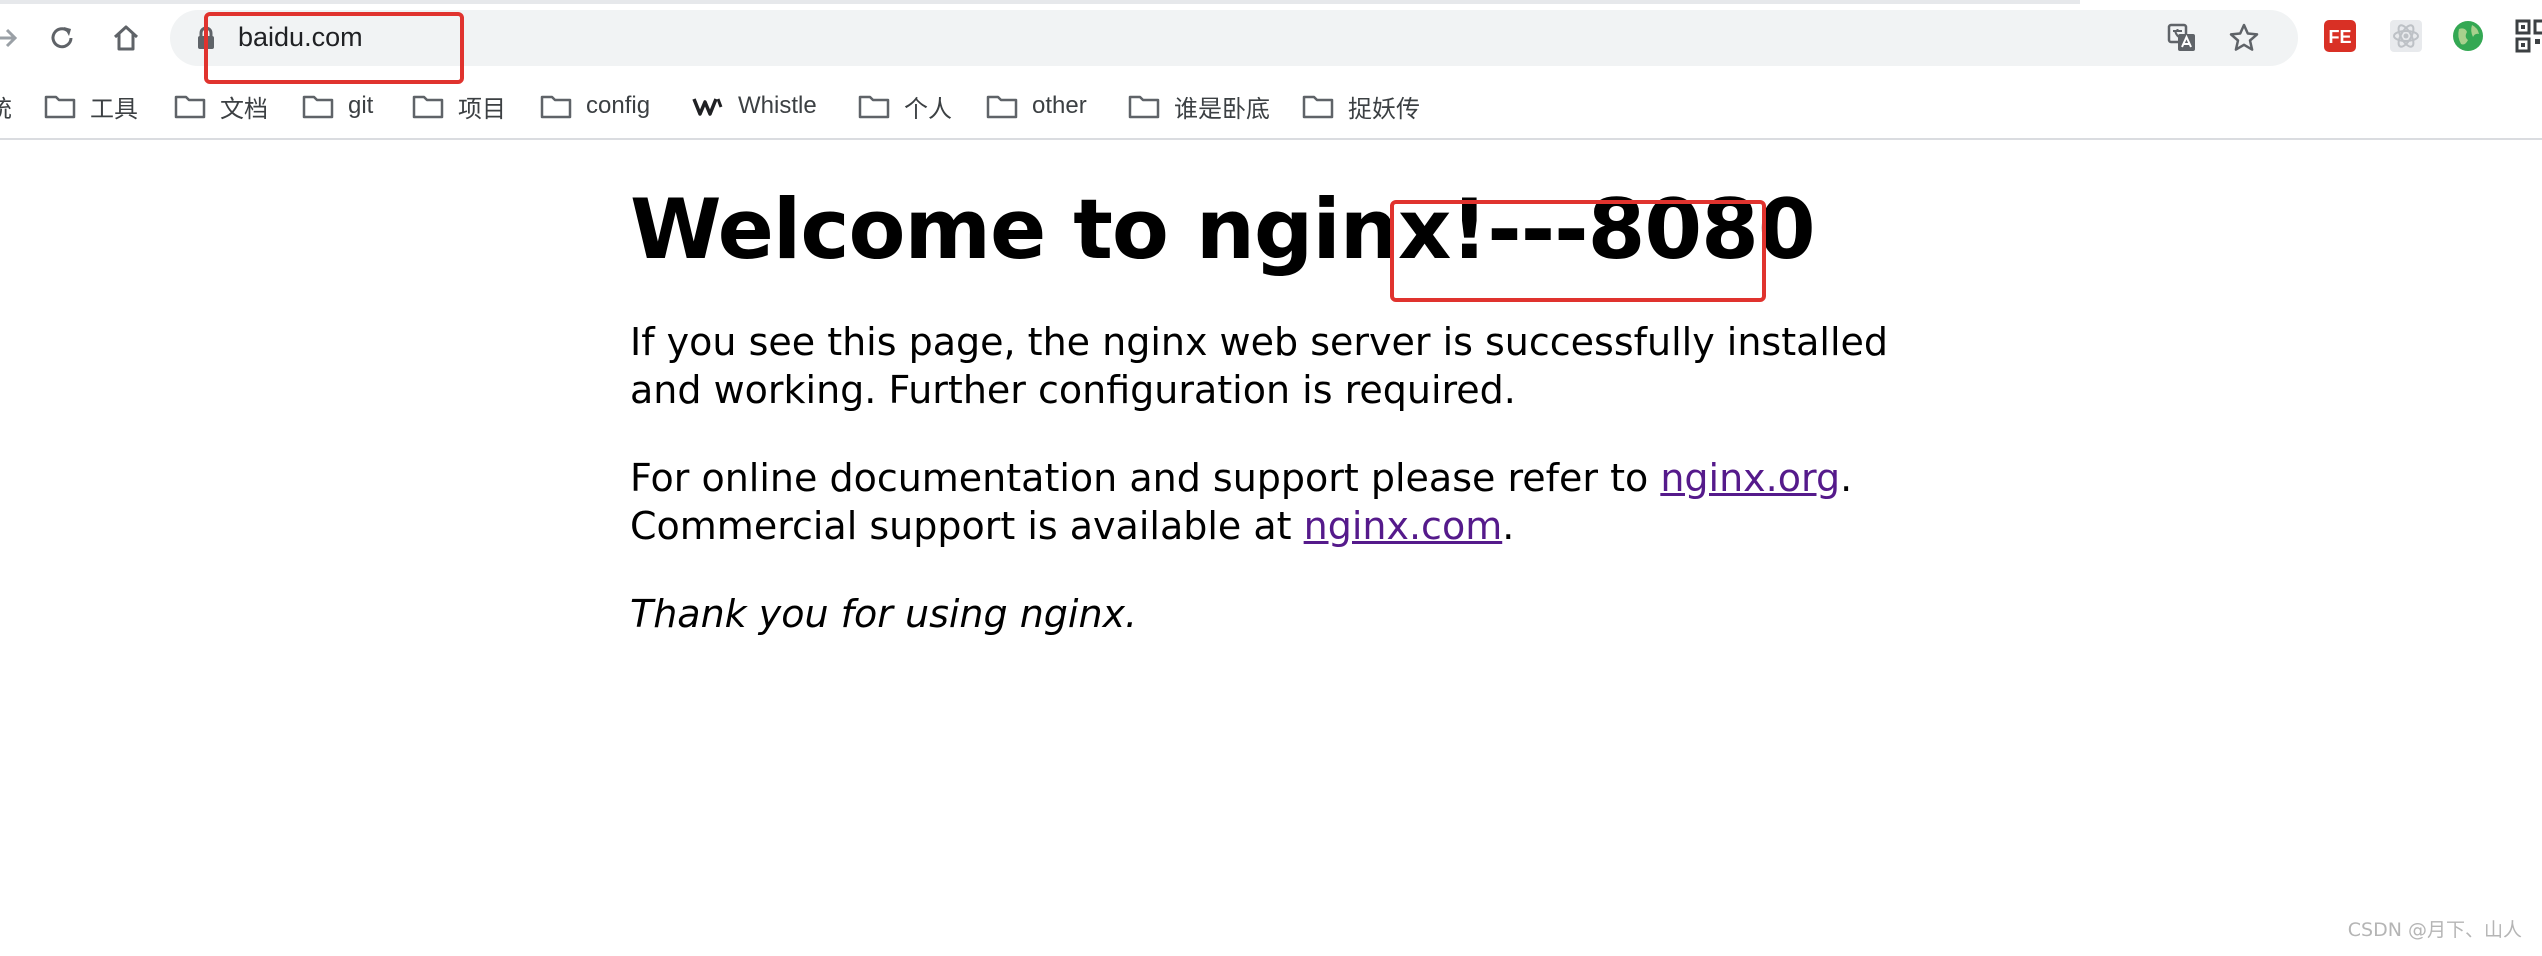 The image size is (2542, 956). Describe the element at coordinates (2244, 38) in the screenshot. I see `bookmark-star-icon` at that location.